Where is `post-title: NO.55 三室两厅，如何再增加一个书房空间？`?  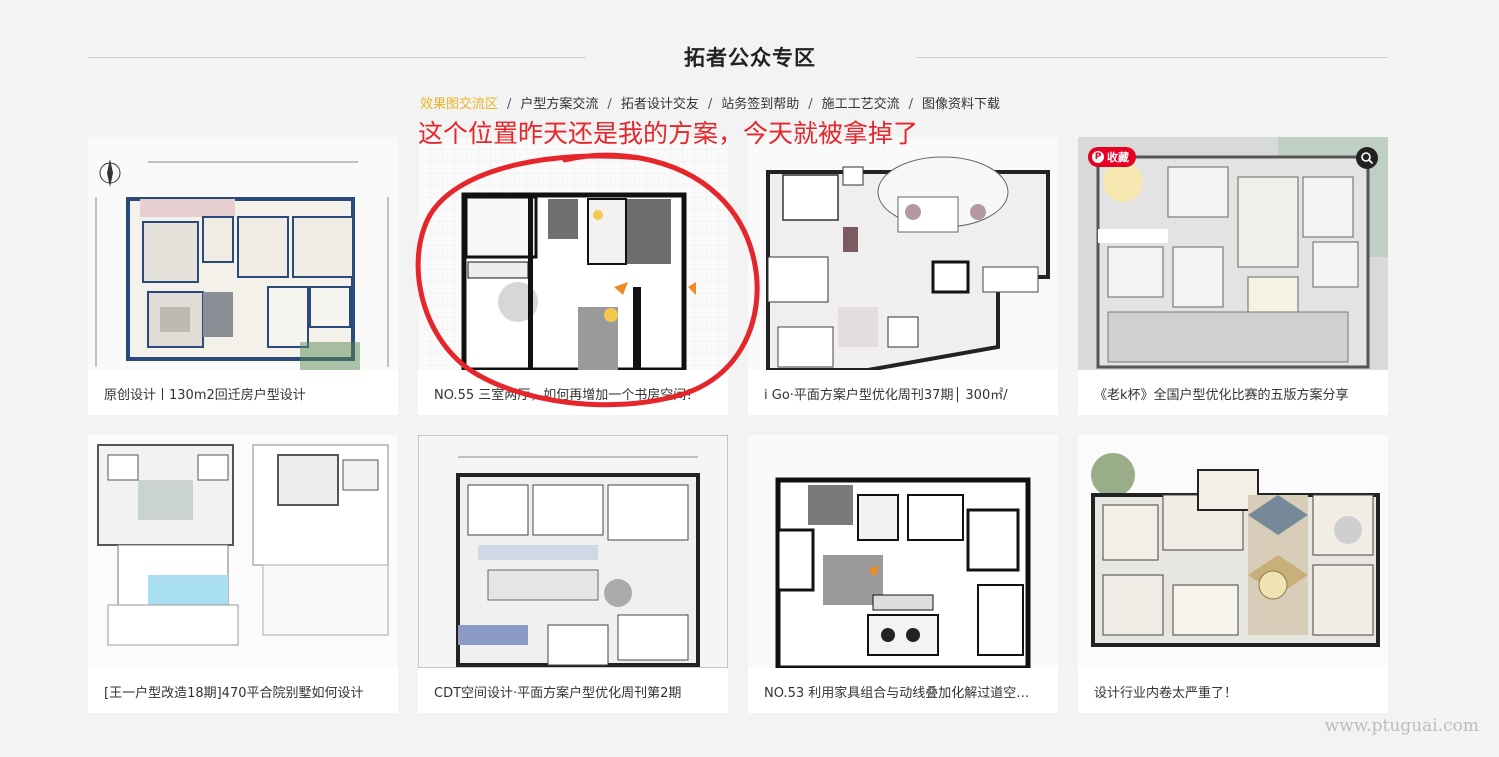
post-title: NO.55 三室两厅，如何再增加一个书房空间？ is located at coordinates (573, 393).